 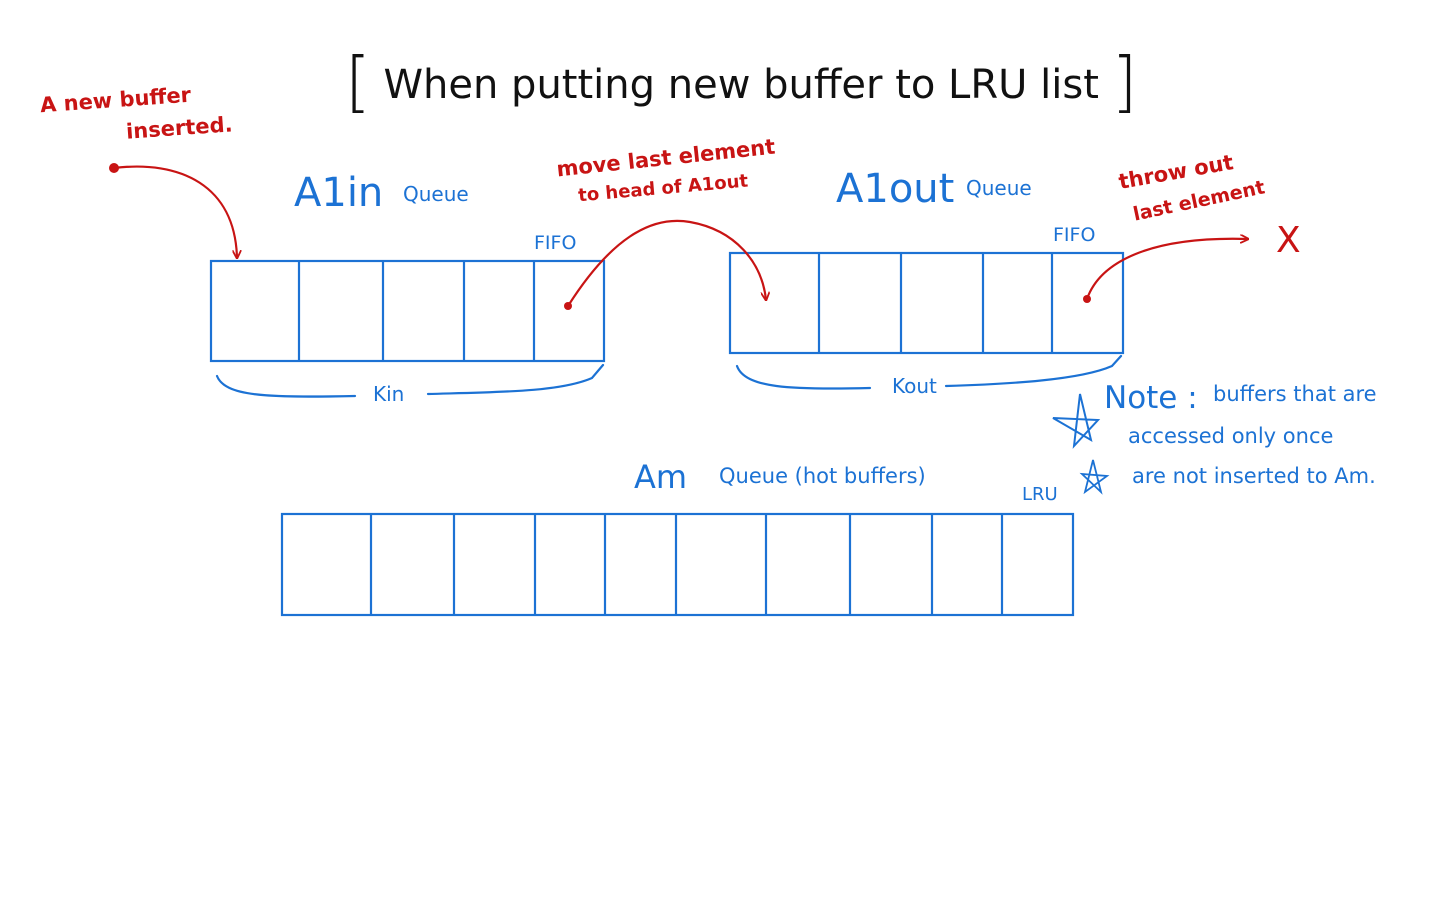 I want to click on a1out-policy: FIFO, so click(x=1074, y=235).